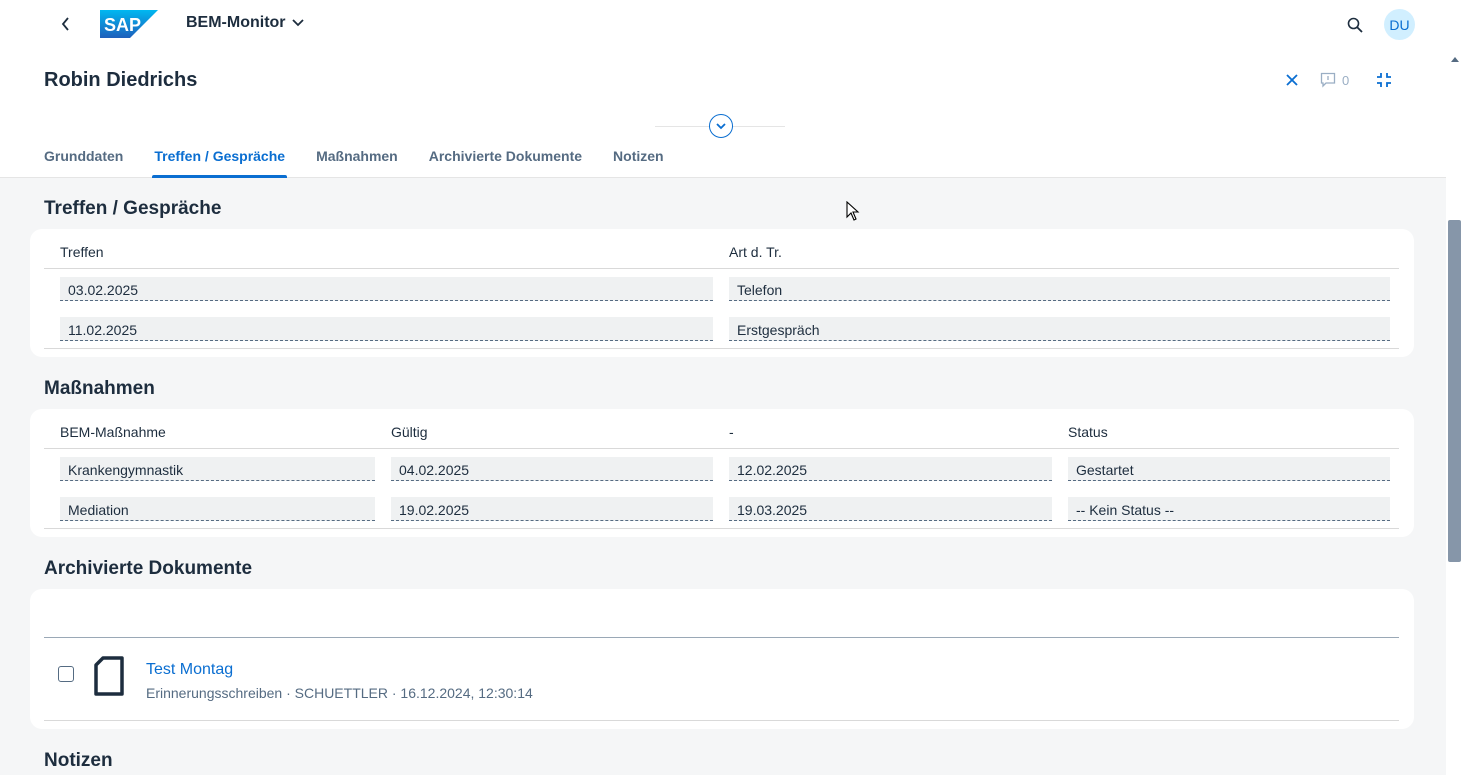  What do you see at coordinates (66, 674) in the screenshot?
I see `document-checkbox` at bounding box center [66, 674].